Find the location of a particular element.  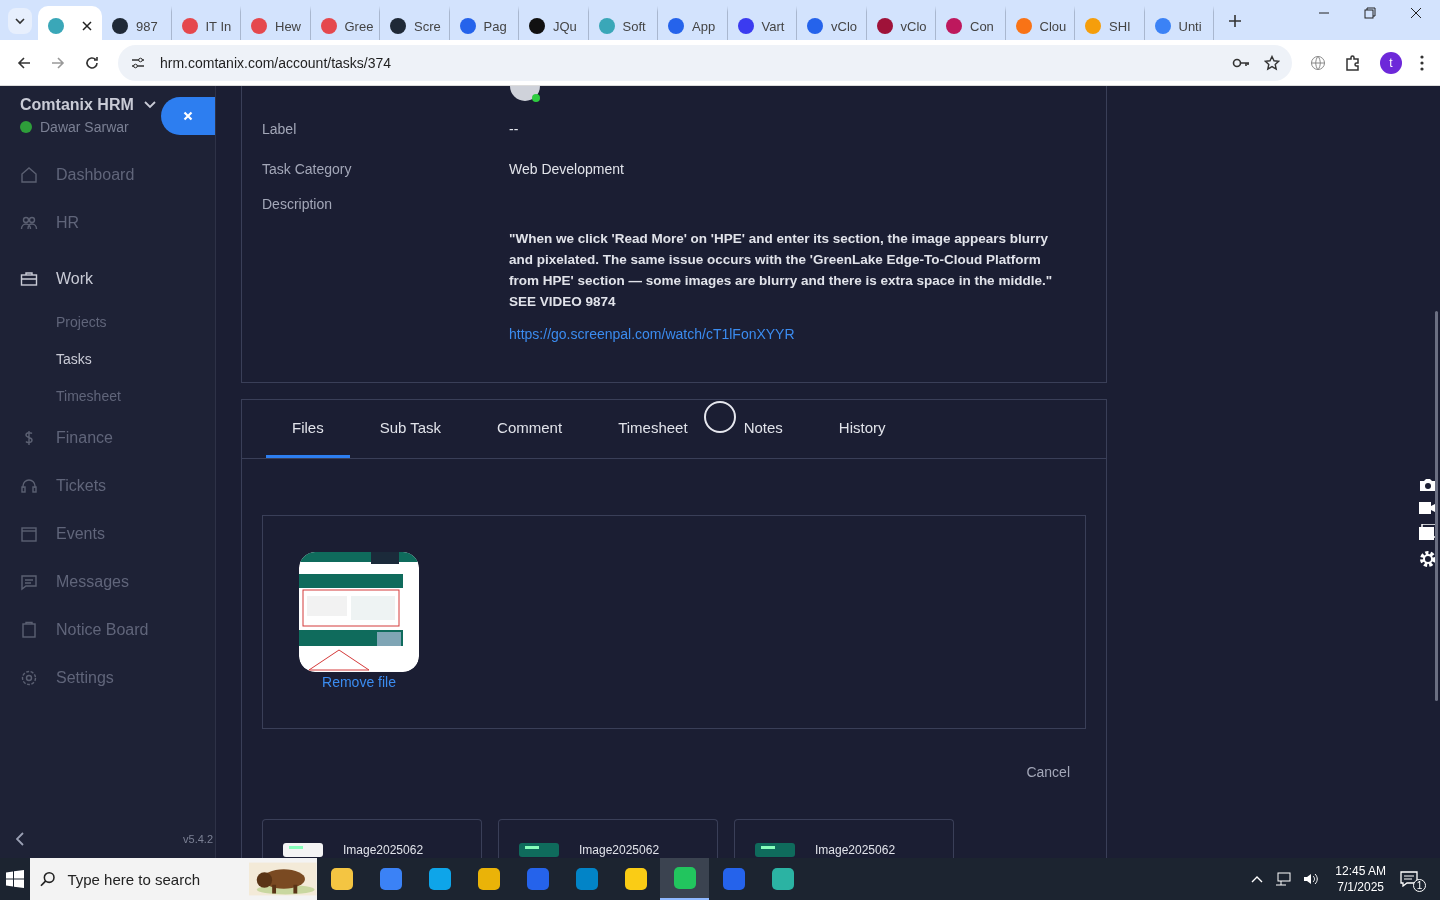

network-icon is located at coordinates (1283, 879).